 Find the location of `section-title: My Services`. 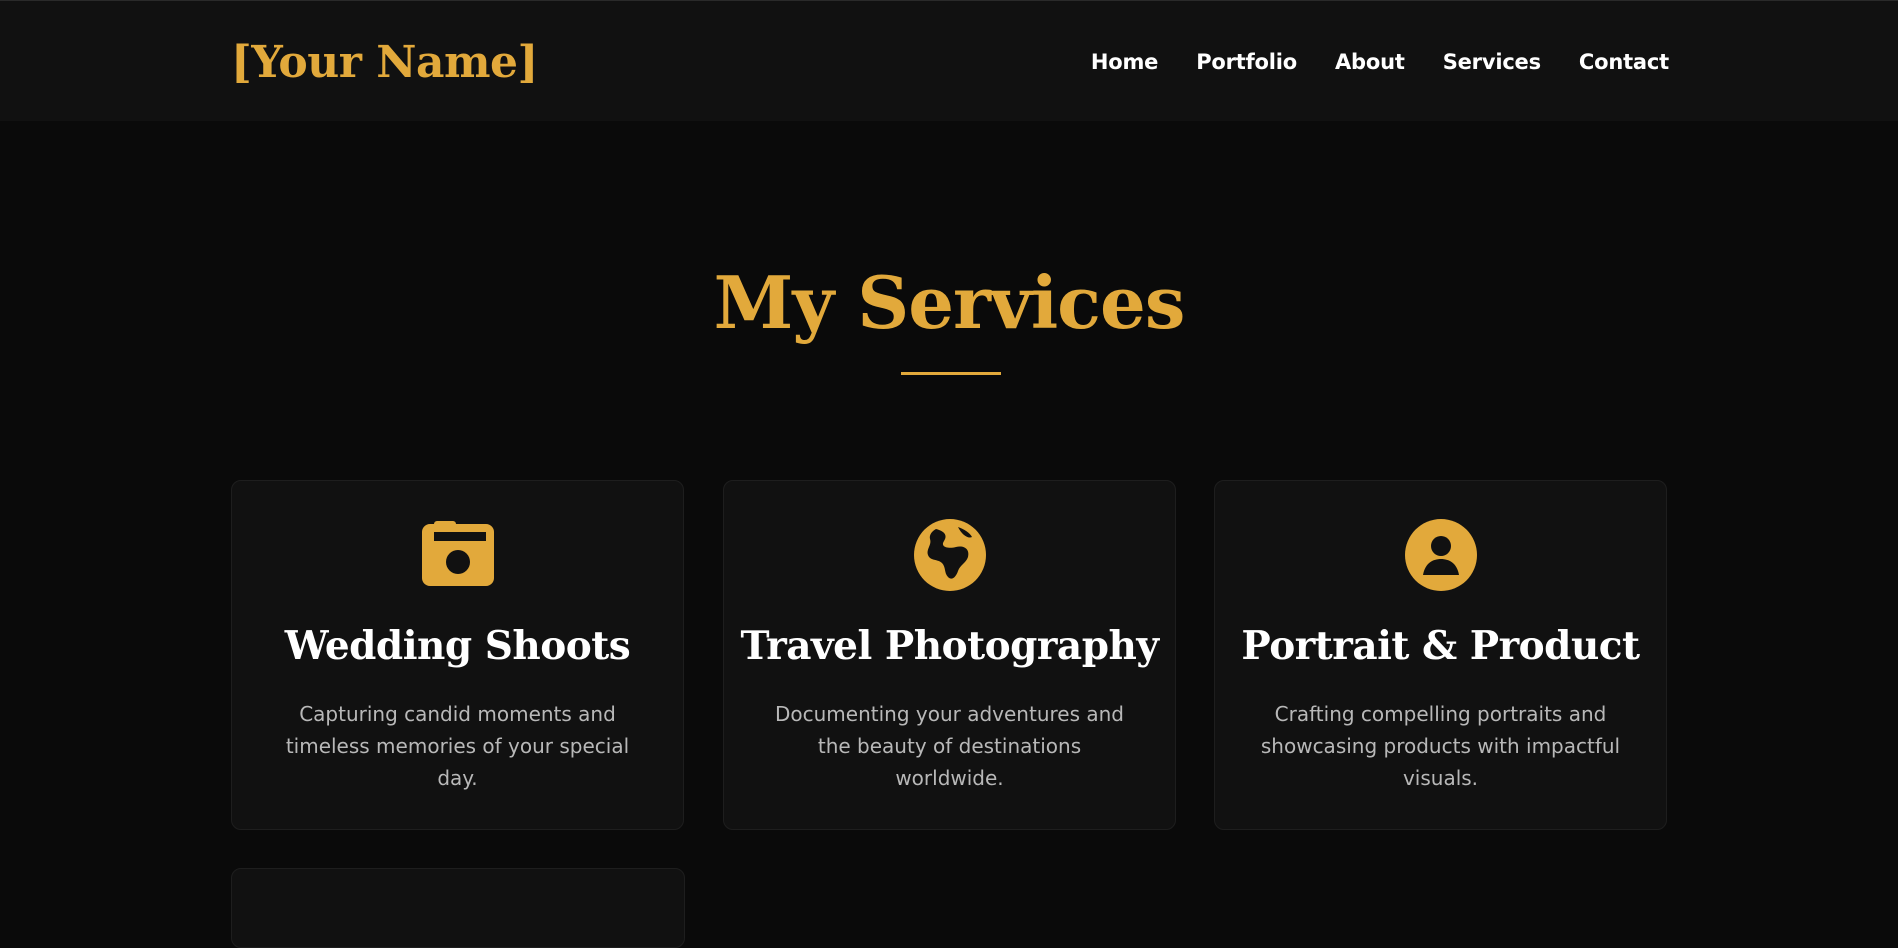

section-title: My Services is located at coordinates (949, 302).